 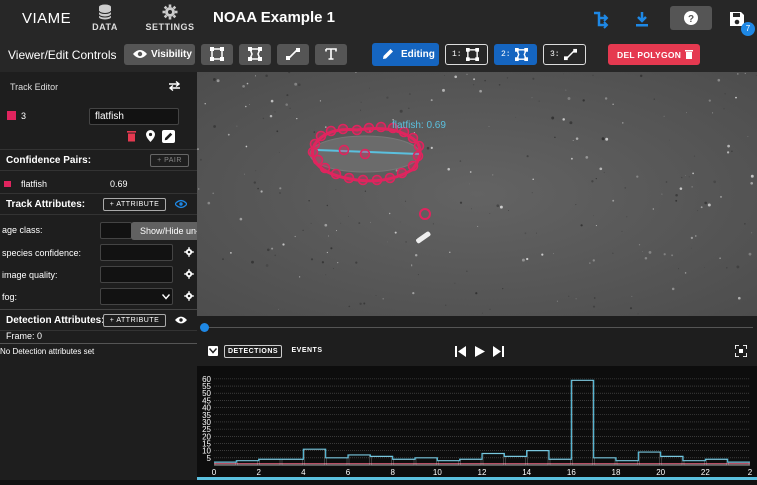 What do you see at coordinates (213, 351) in the screenshot?
I see `collapse-toggle` at bounding box center [213, 351].